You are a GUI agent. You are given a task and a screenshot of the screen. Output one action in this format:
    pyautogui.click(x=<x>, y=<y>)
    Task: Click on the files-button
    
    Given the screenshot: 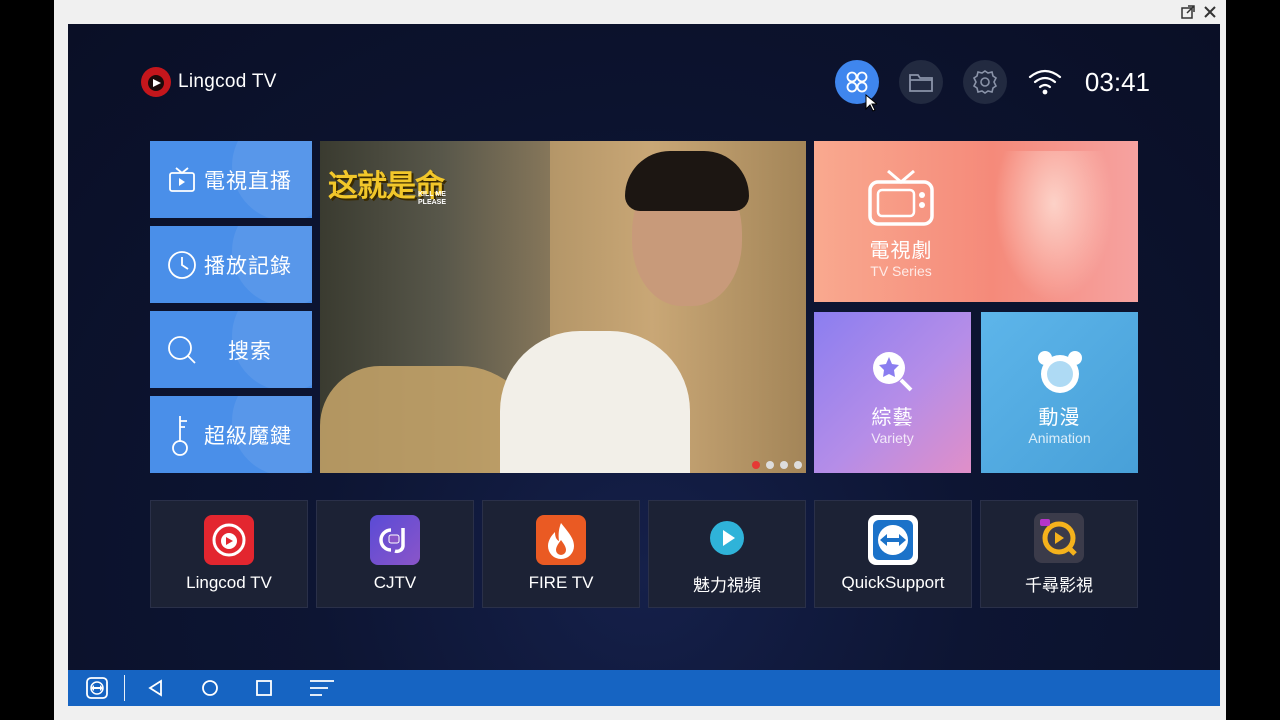 What is the action you would take?
    pyautogui.click(x=920, y=82)
    